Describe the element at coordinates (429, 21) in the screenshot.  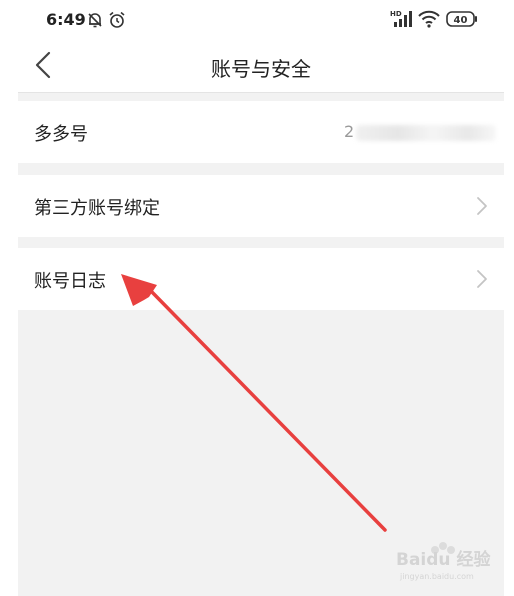
I see `wifi-icon` at that location.